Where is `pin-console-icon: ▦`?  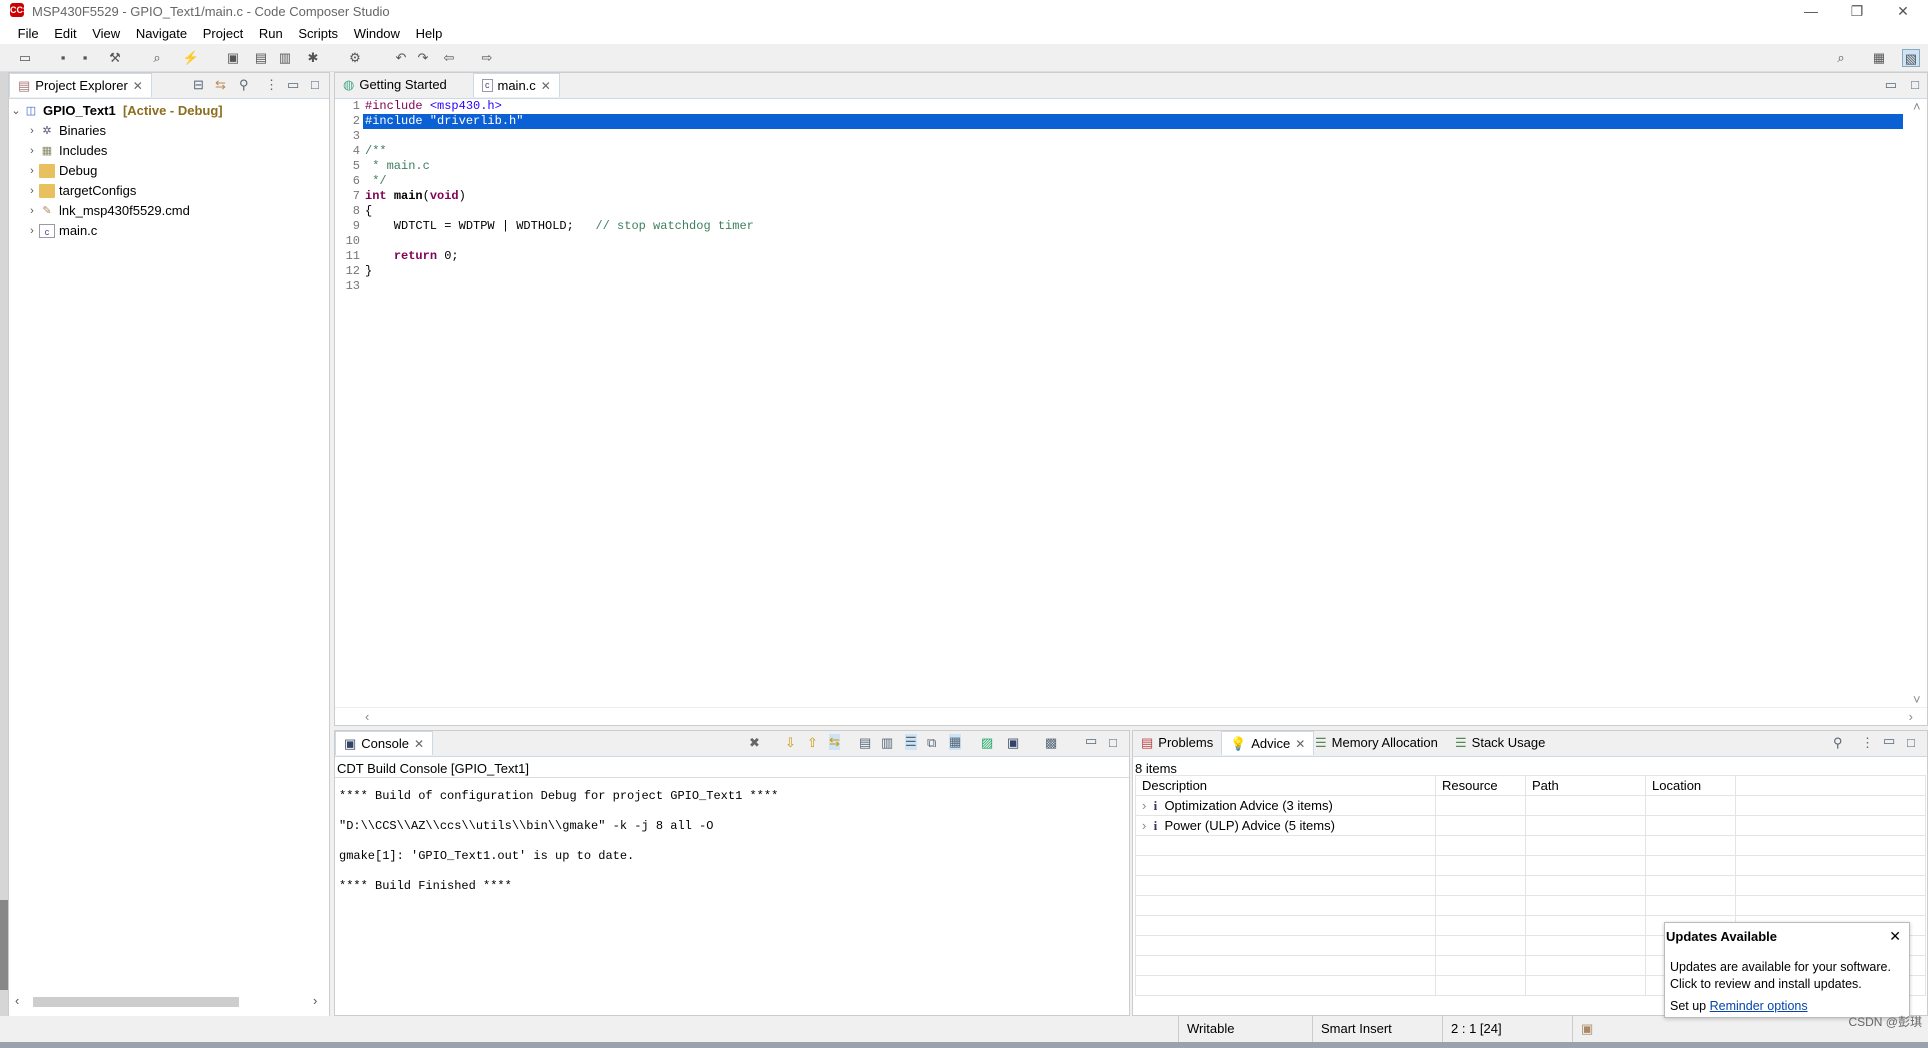
pin-console-icon: ▦ is located at coordinates (955, 742).